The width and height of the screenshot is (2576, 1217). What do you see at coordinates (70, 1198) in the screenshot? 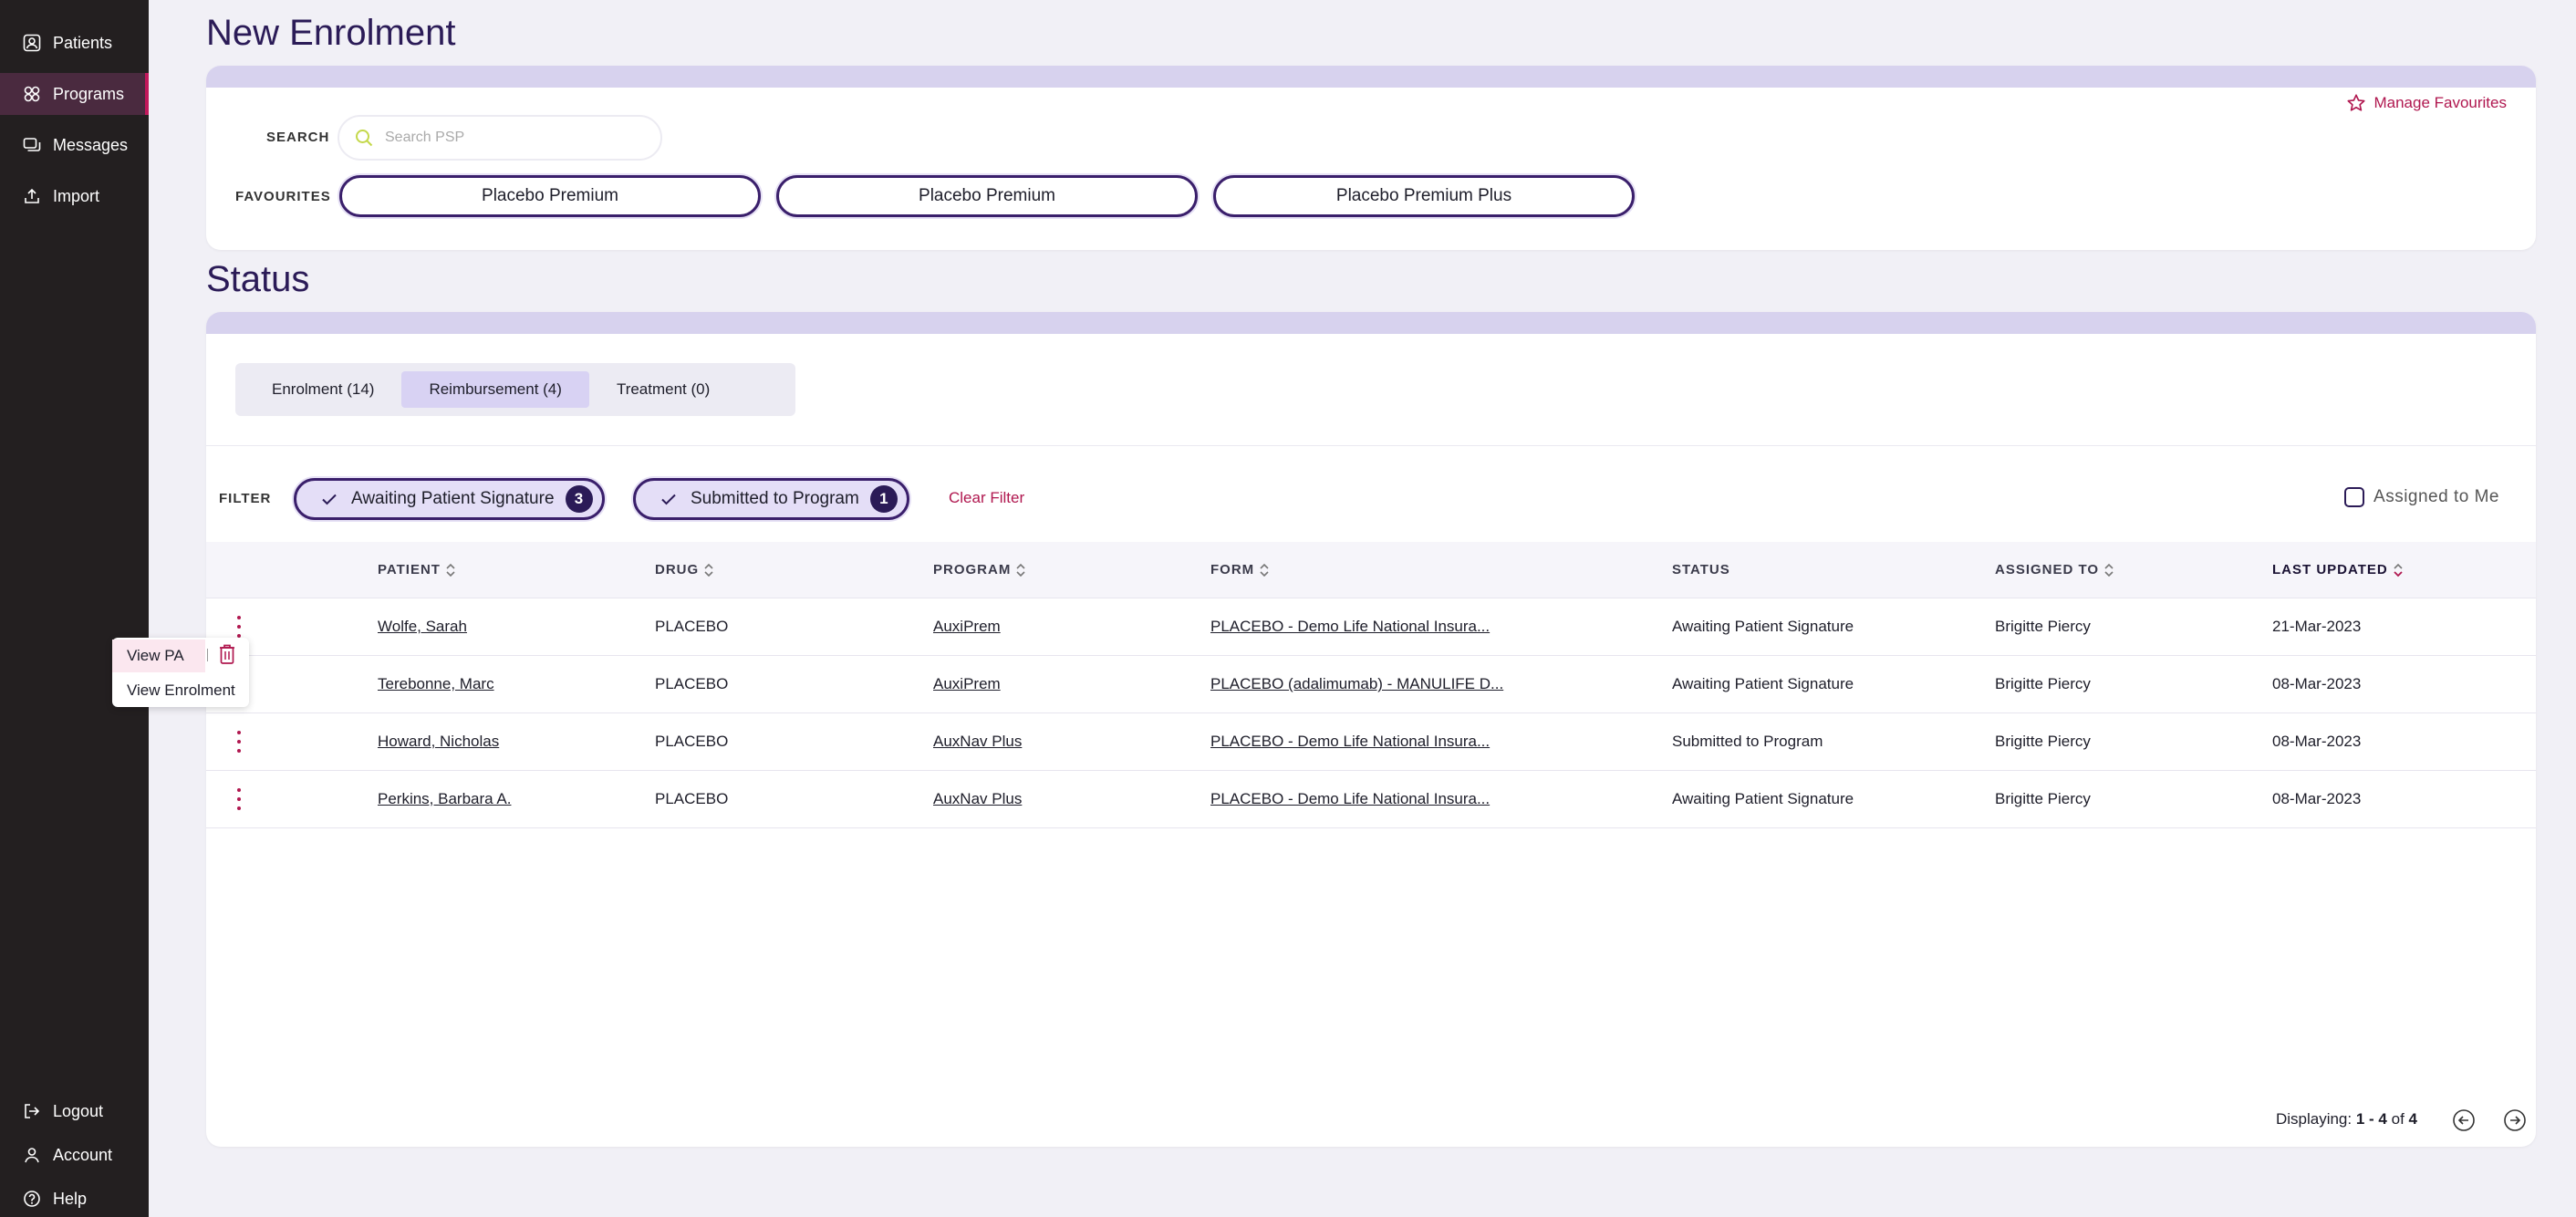
I see `sidebar-item-label: Help` at bounding box center [70, 1198].